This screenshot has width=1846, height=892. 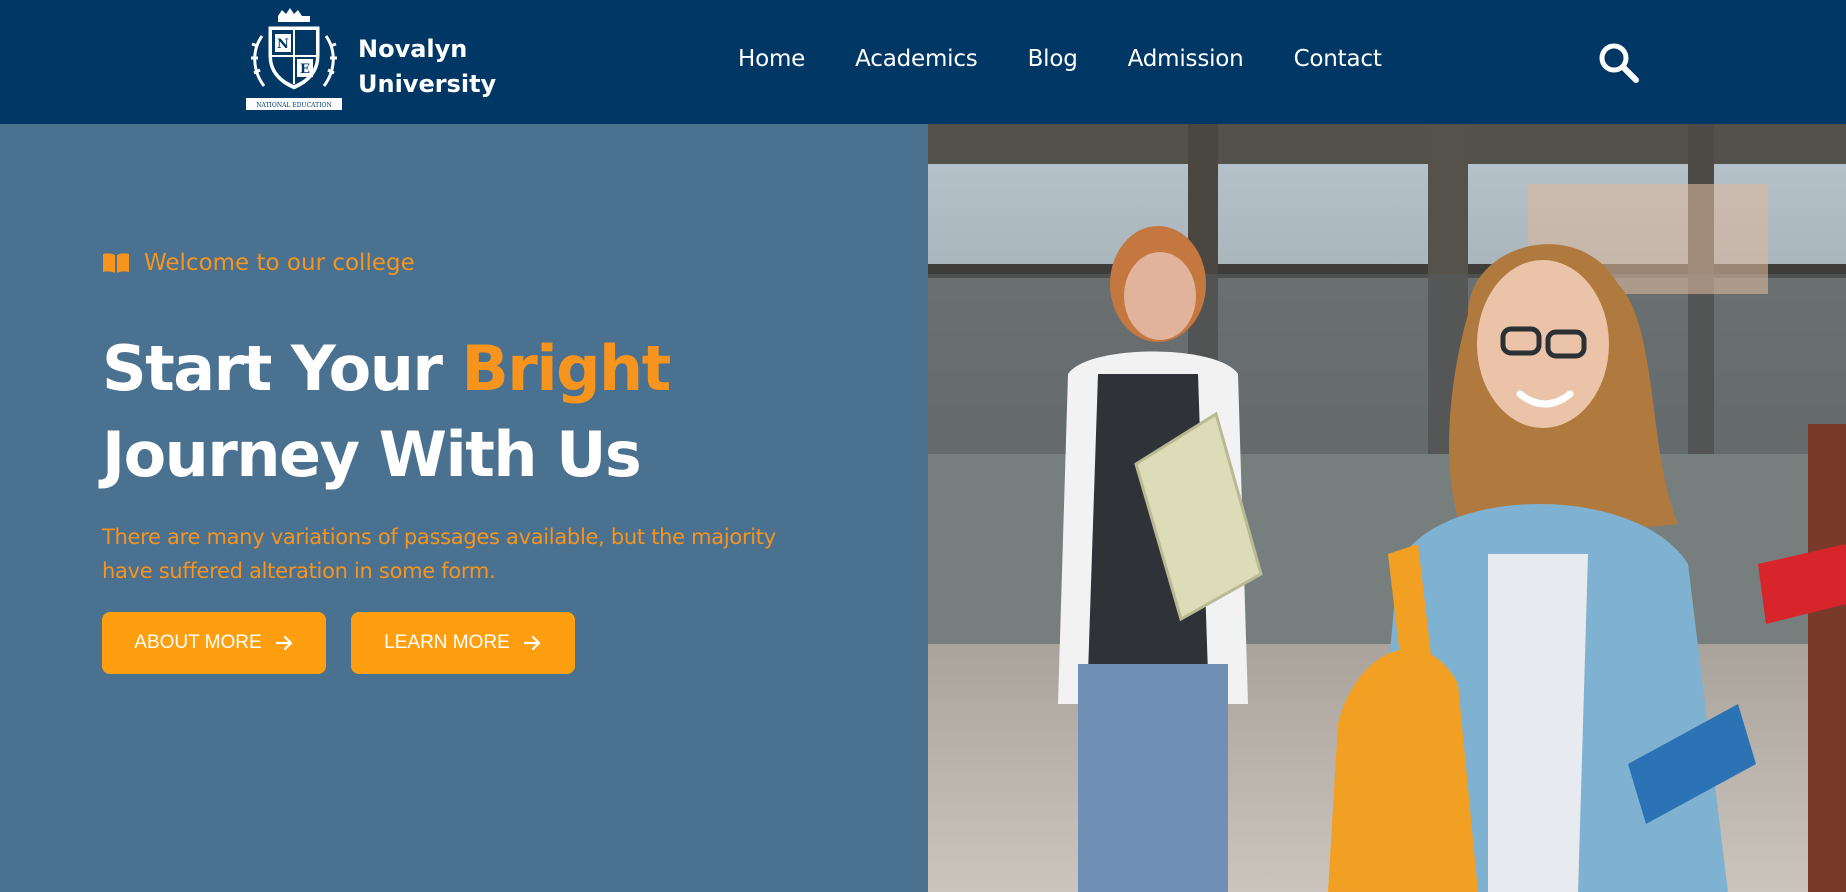 What do you see at coordinates (447, 642) in the screenshot?
I see `learn-more-label: LEARN MORE` at bounding box center [447, 642].